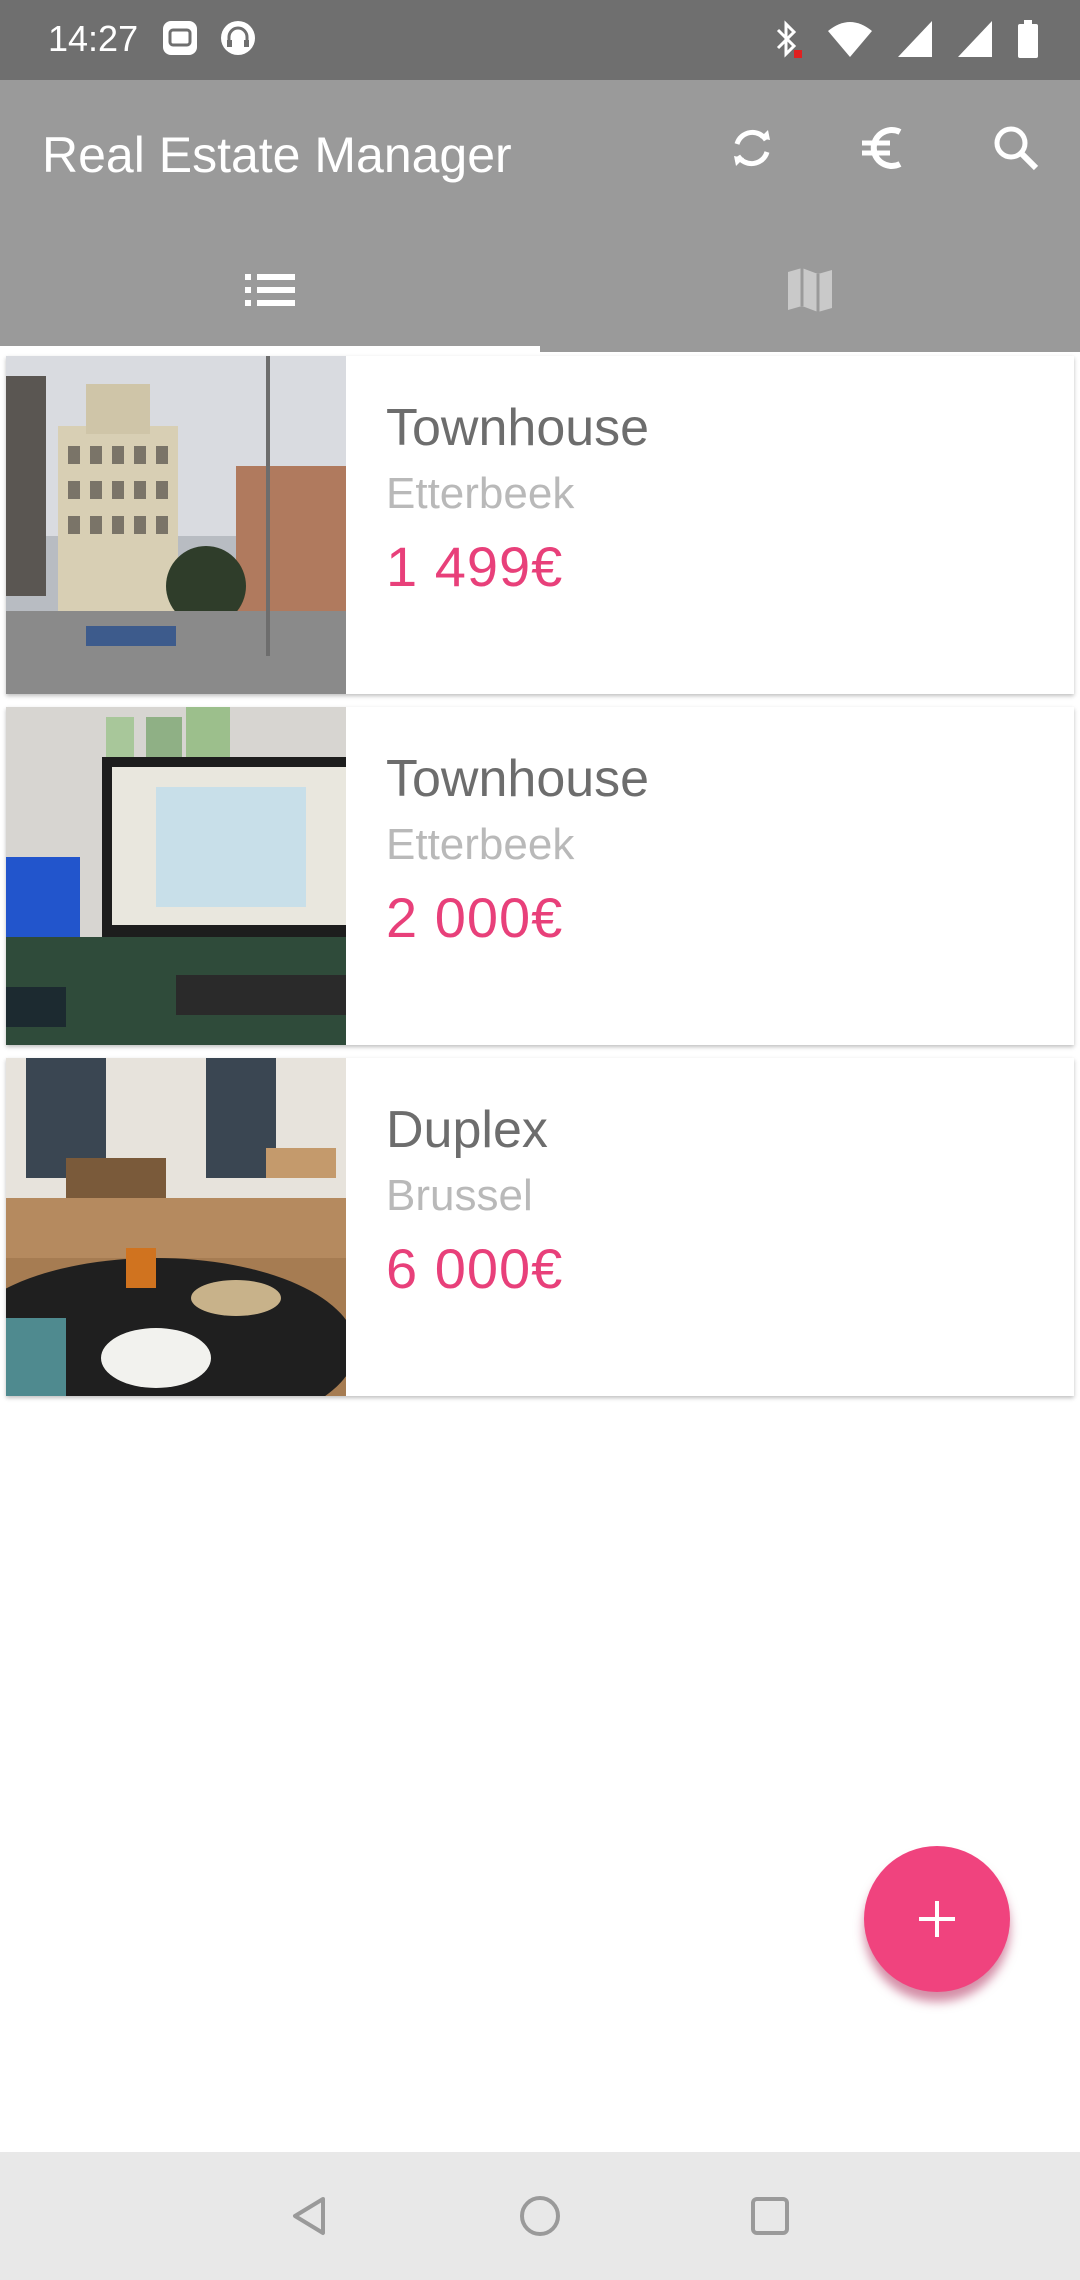  What do you see at coordinates (540, 1227) in the screenshot?
I see `property-card: Duplex Brussel 6 000€` at bounding box center [540, 1227].